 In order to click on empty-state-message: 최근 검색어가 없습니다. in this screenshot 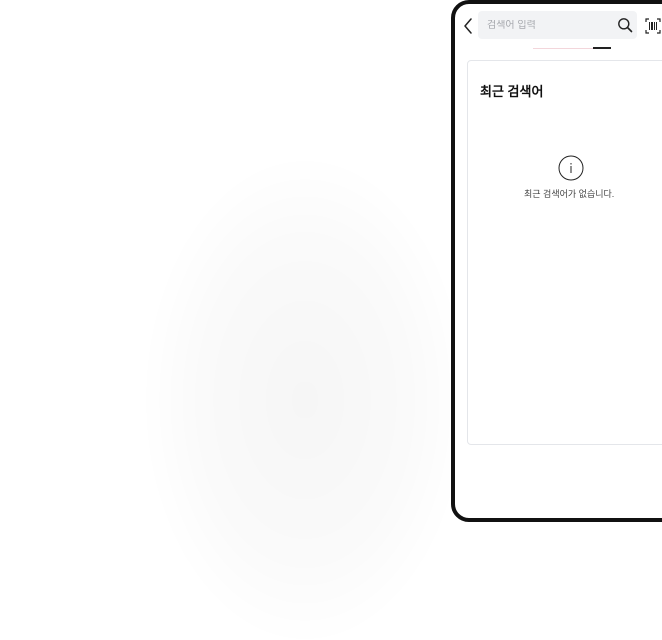, I will do `click(569, 194)`.